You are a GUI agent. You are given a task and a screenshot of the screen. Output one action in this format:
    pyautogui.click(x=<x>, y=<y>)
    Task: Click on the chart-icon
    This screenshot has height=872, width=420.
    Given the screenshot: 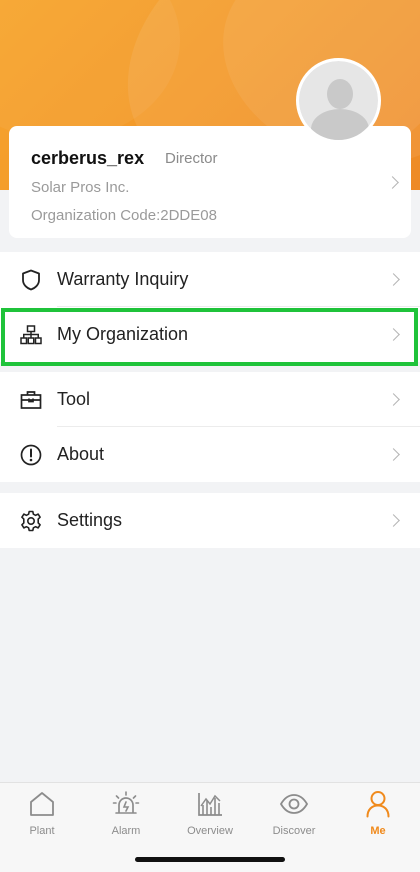 What is the action you would take?
    pyautogui.click(x=210, y=804)
    